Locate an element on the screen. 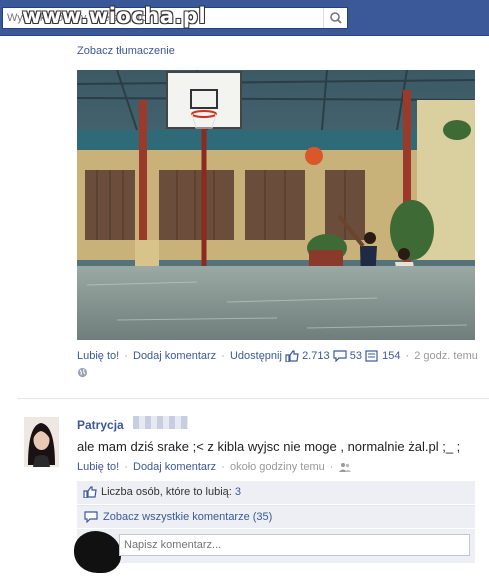  likes-summary-count: 3 is located at coordinates (238, 492).